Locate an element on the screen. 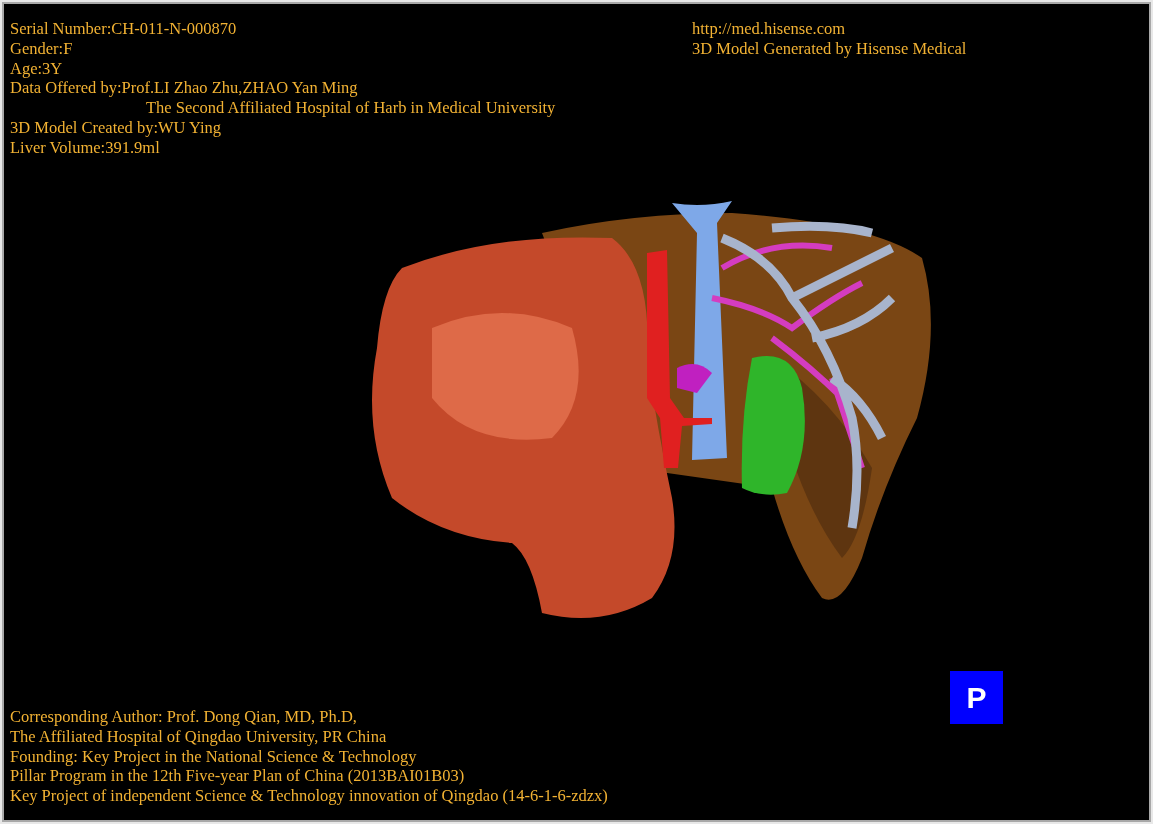  info-text: Gender:F is located at coordinates (42, 48).